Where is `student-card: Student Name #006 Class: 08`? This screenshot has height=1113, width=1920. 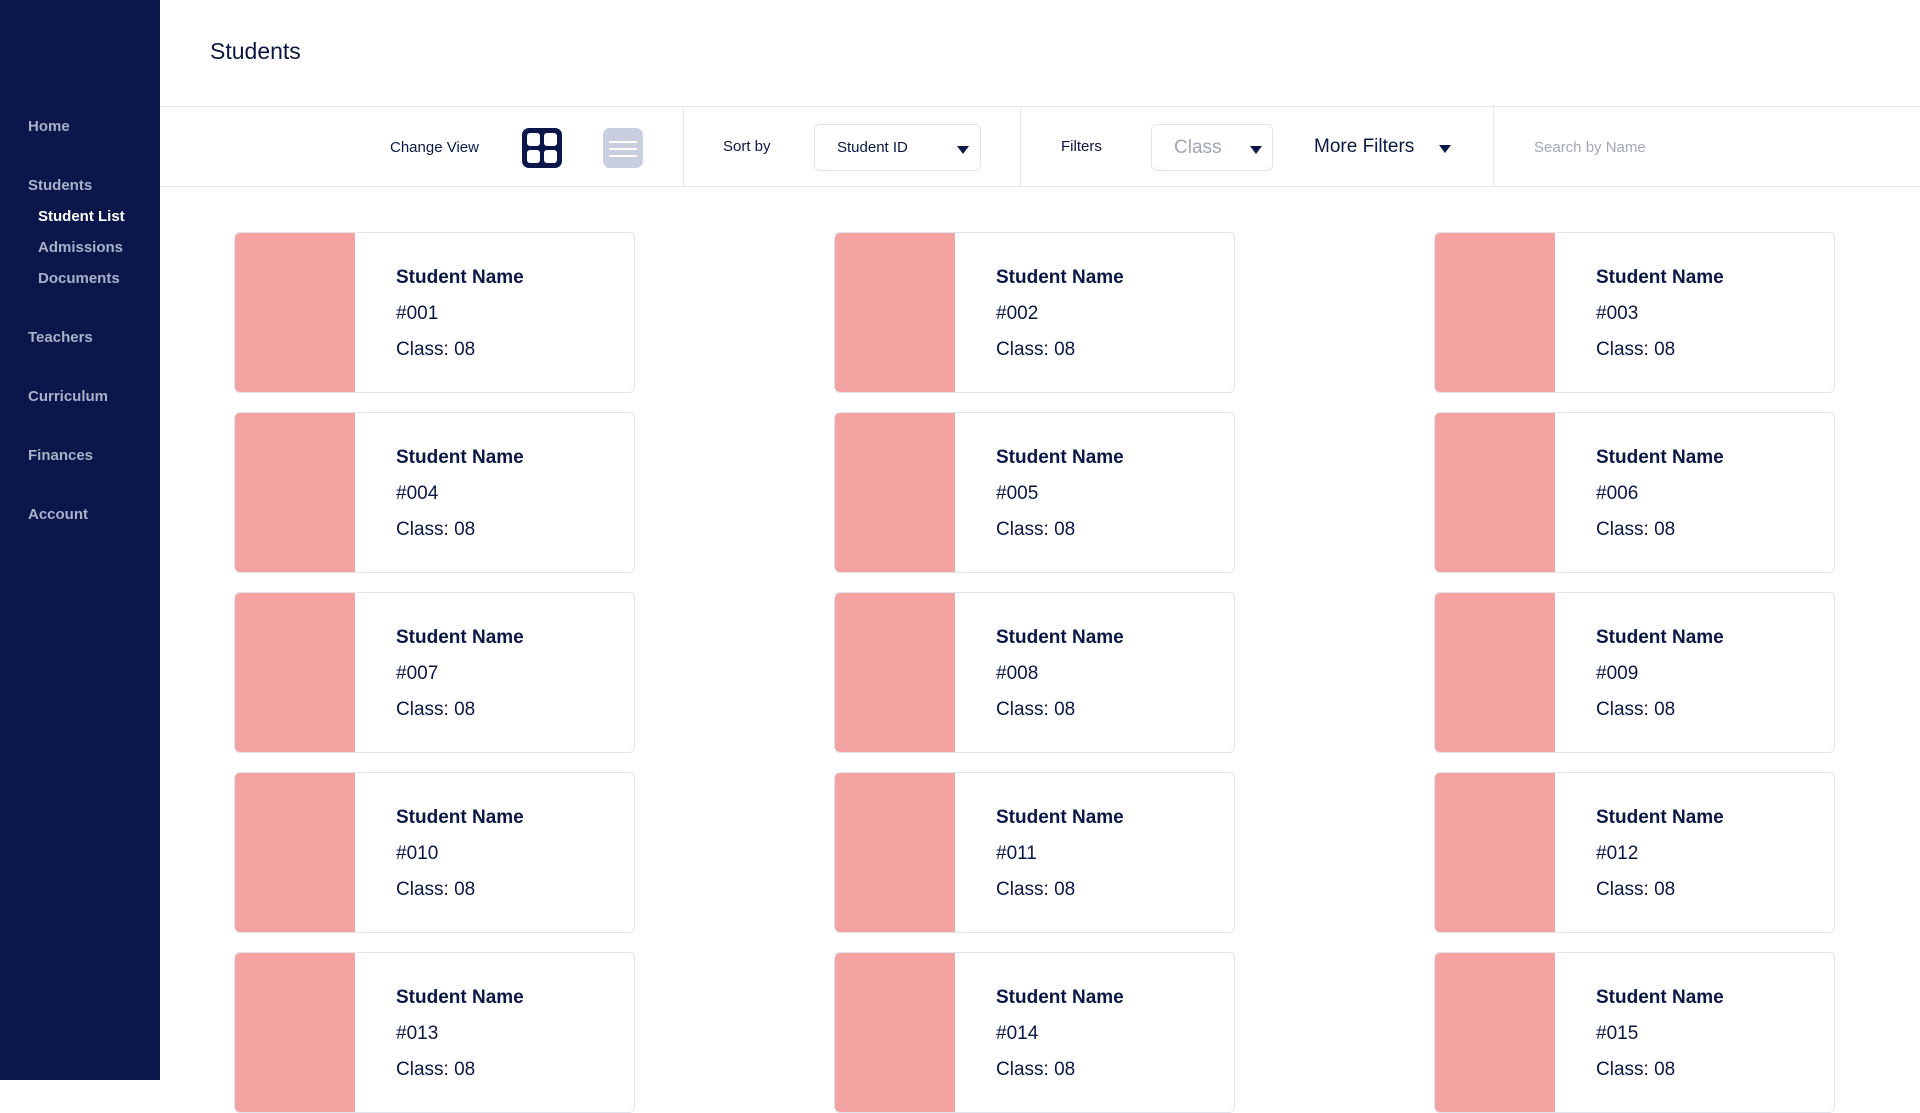 student-card: Student Name #006 Class: 08 is located at coordinates (1634, 492).